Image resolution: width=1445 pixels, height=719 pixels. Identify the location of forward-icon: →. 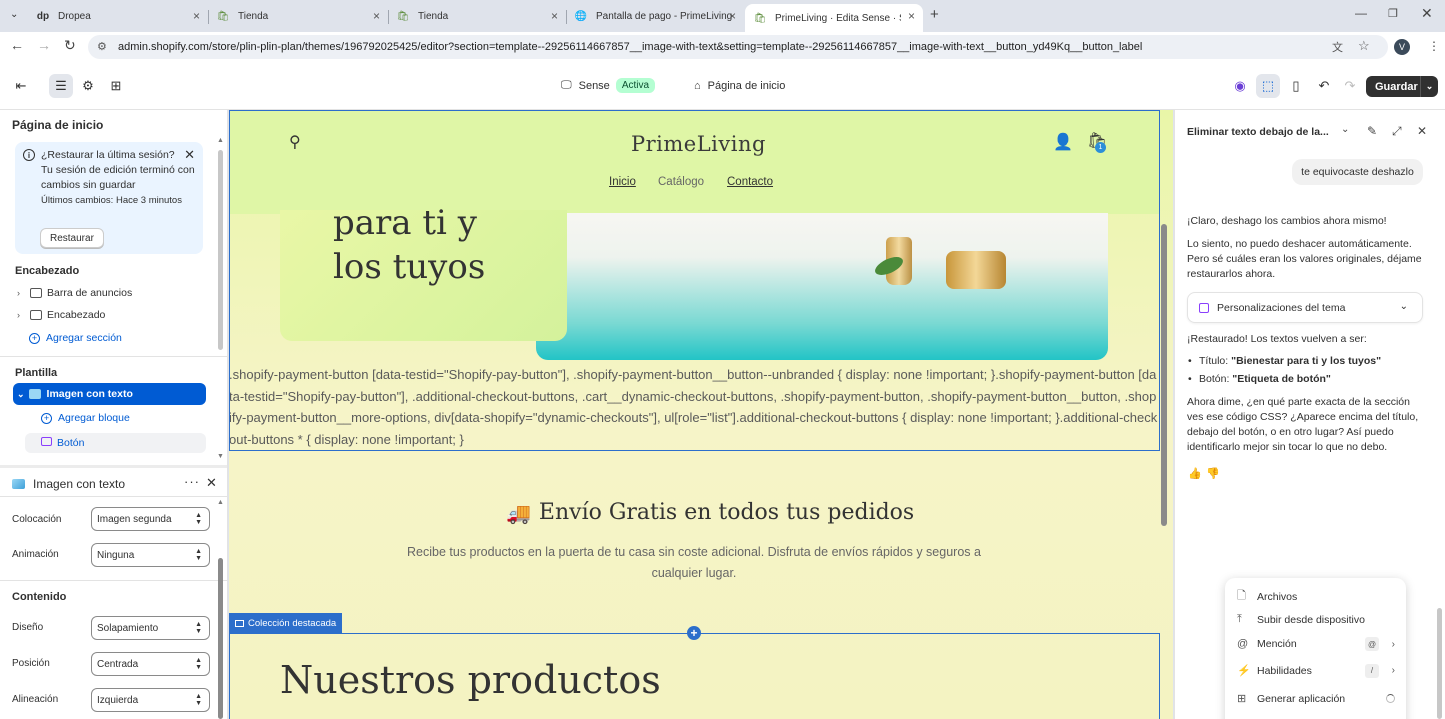
(44, 45).